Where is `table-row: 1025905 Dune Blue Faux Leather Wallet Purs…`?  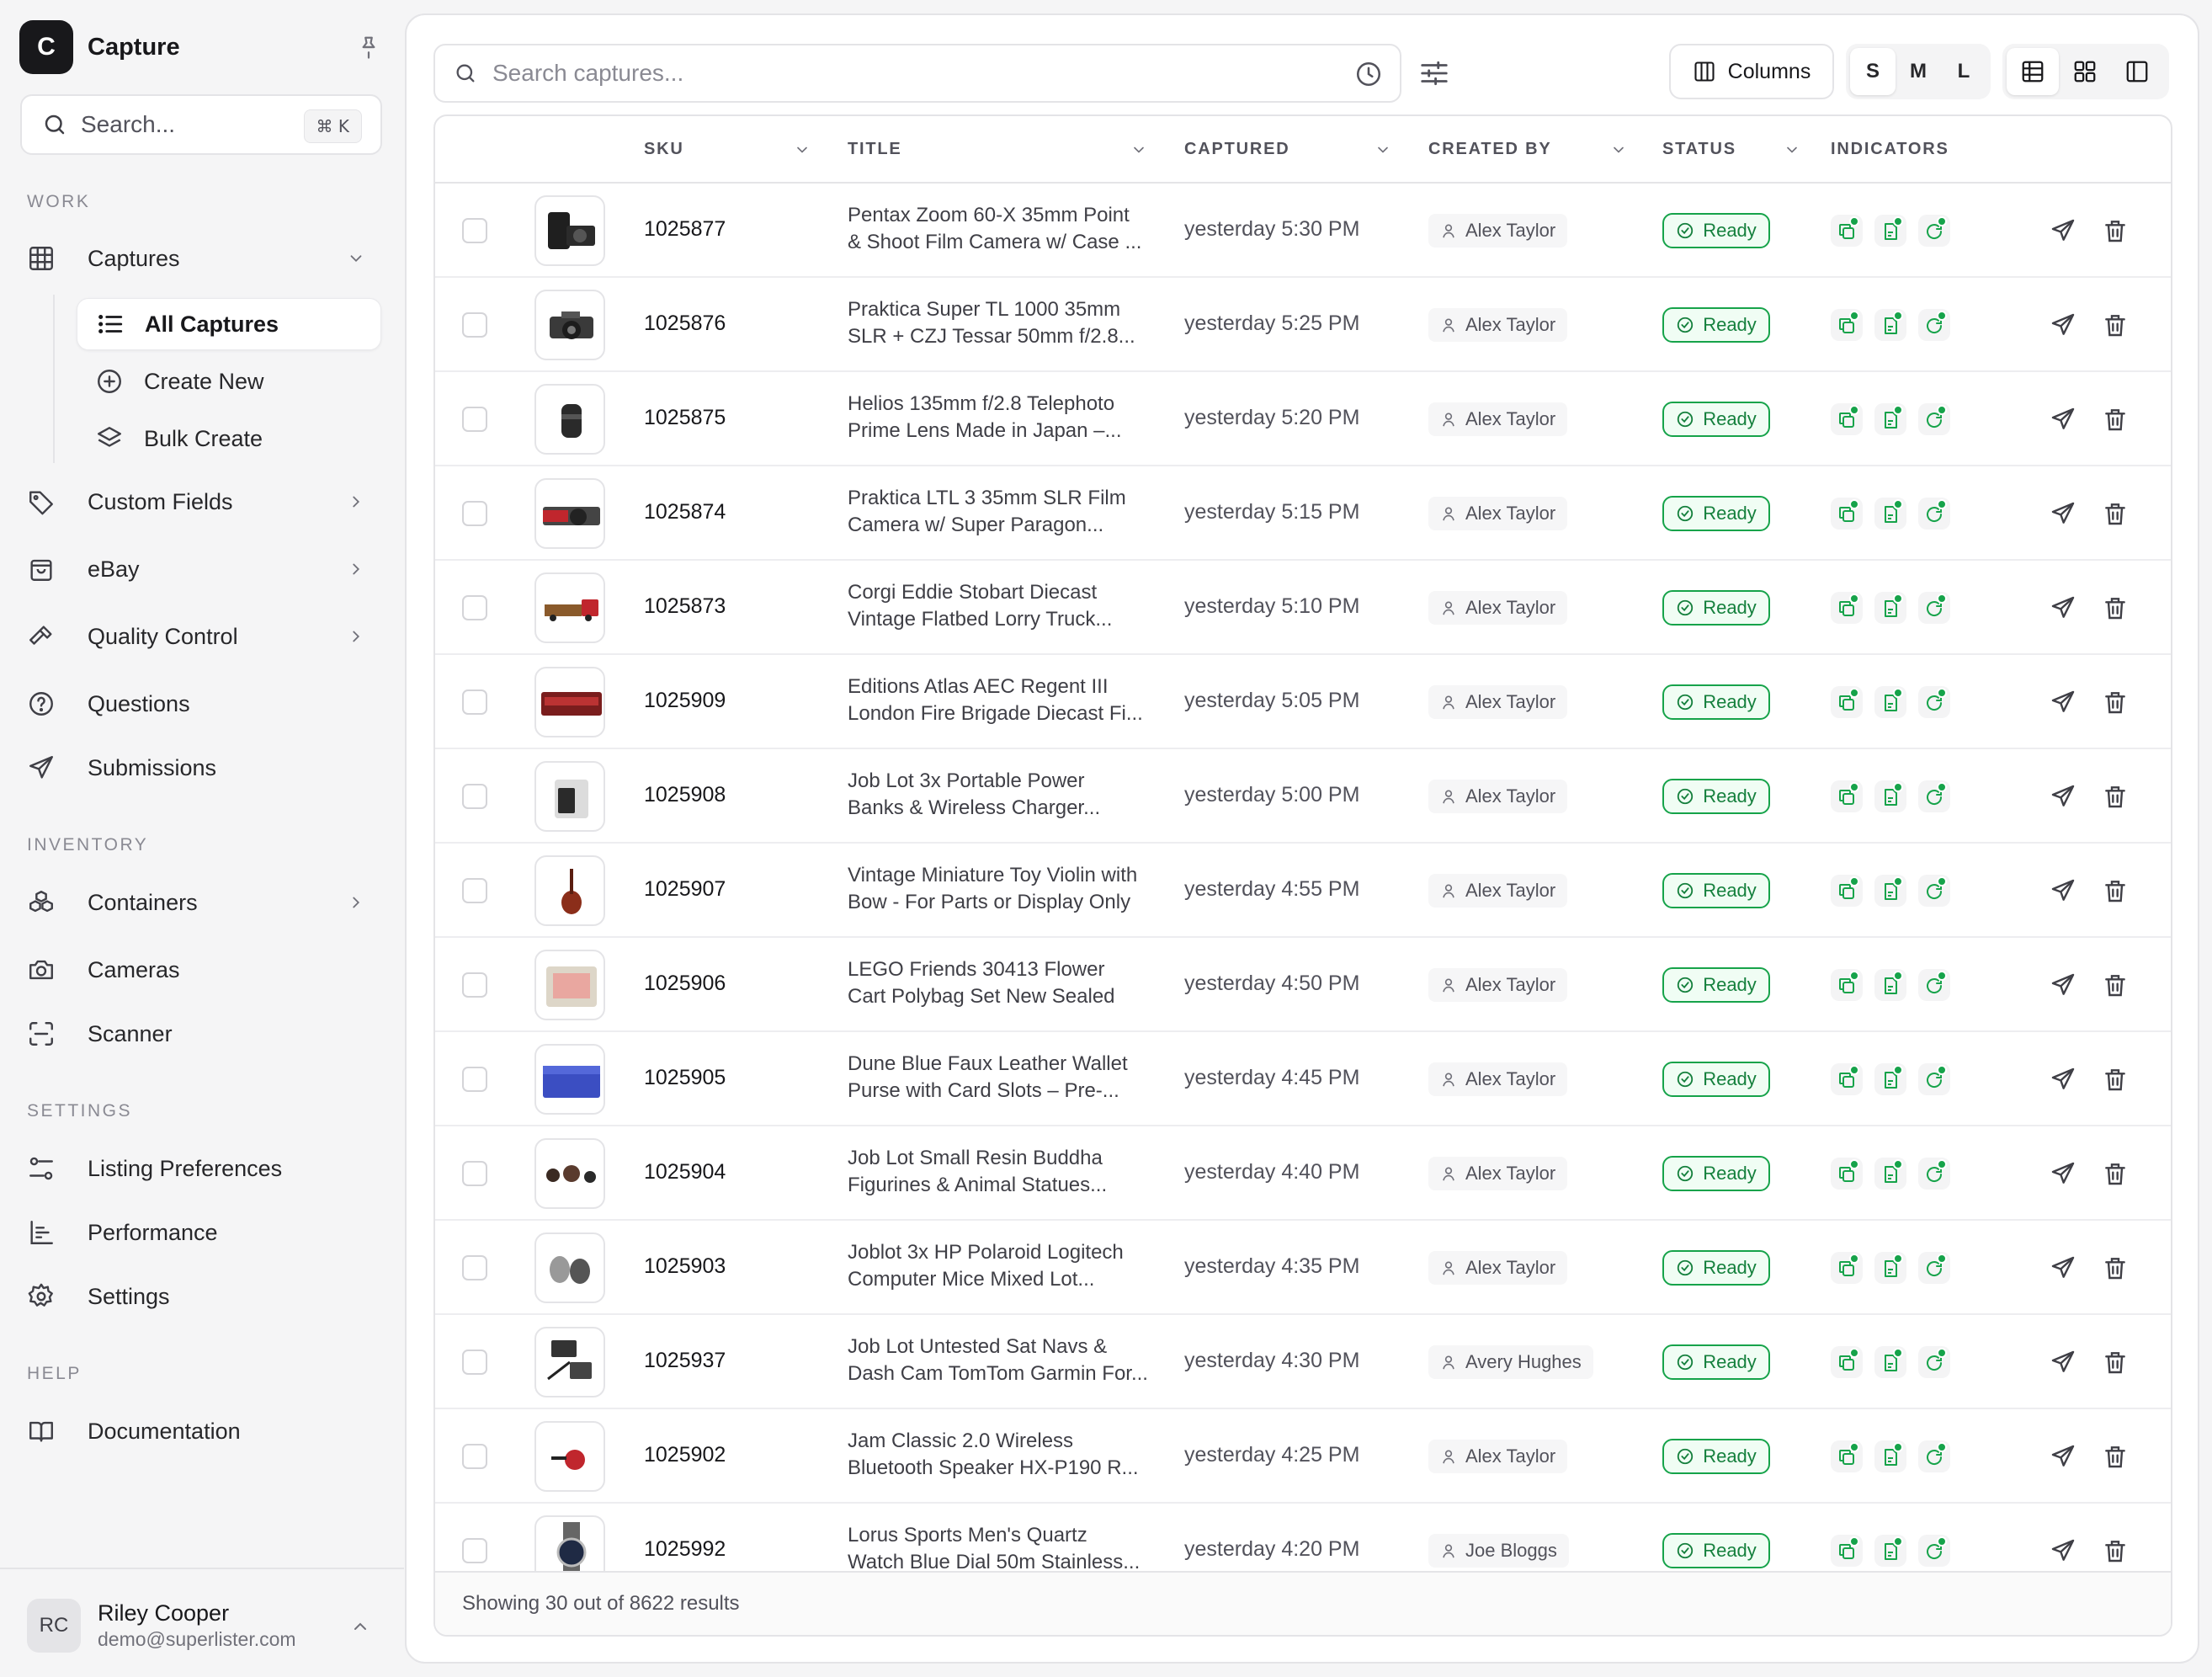
table-row: 1025905 Dune Blue Faux Leather Wallet Purs… is located at coordinates (1303, 1079).